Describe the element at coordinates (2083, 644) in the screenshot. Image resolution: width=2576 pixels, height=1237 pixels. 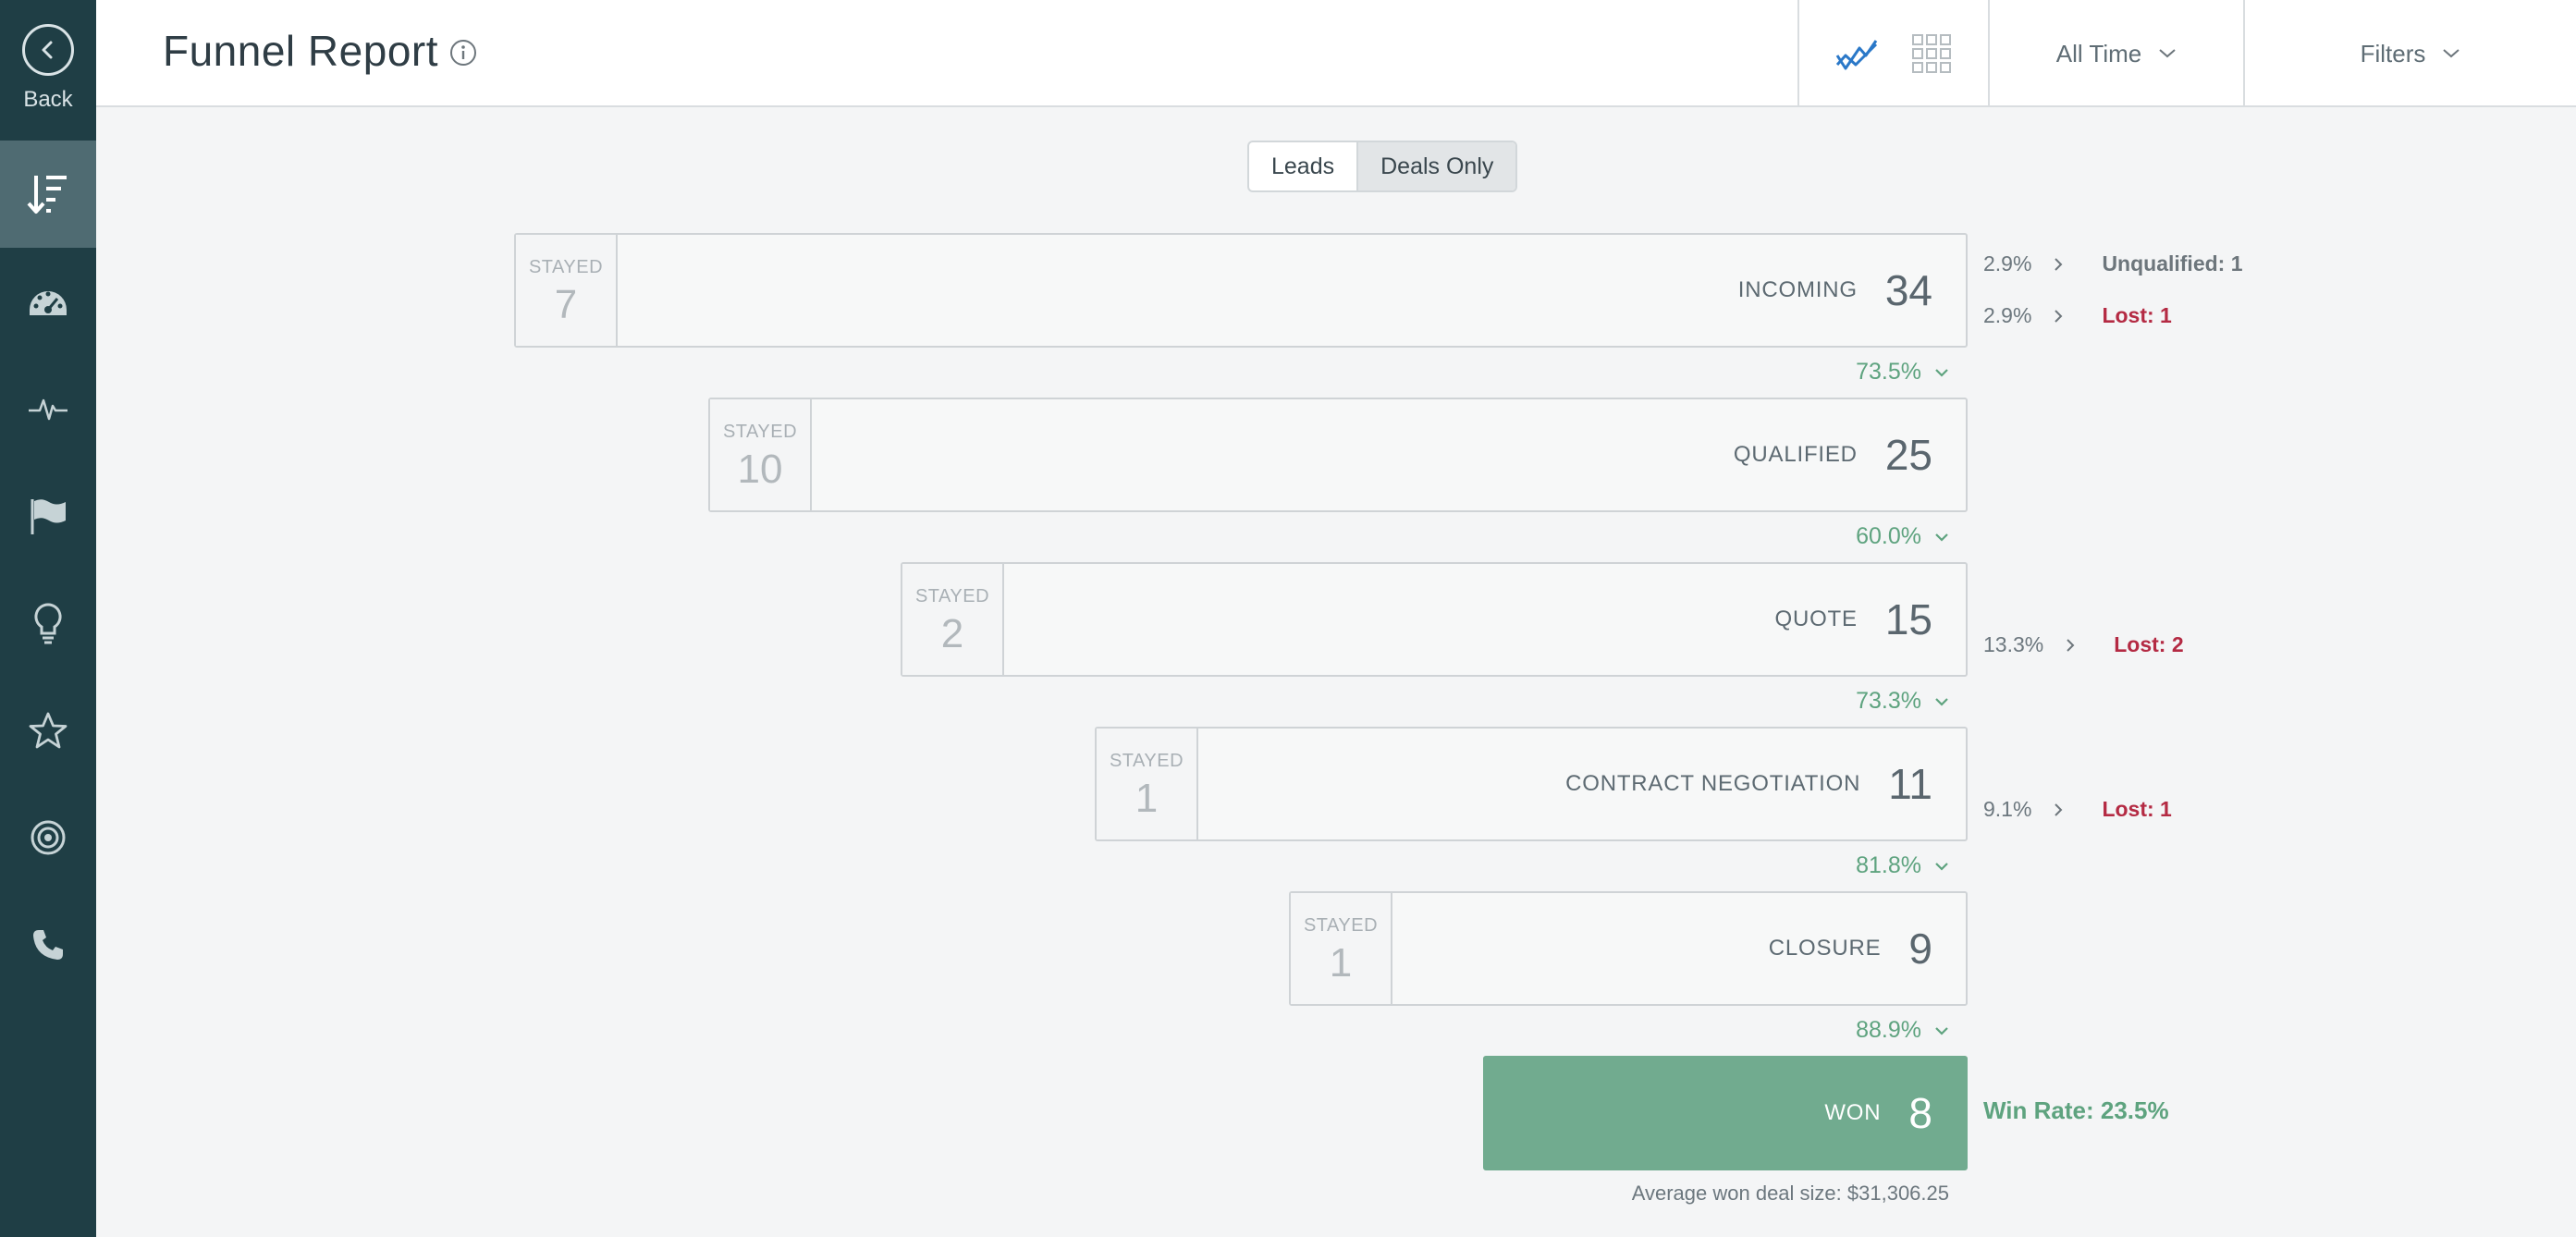
I see `quote-lost-row: 13.3% Lost: 2` at that location.